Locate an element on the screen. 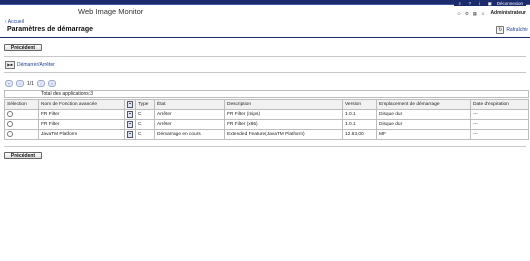  app-title: Web Image Monitor is located at coordinates (111, 11).